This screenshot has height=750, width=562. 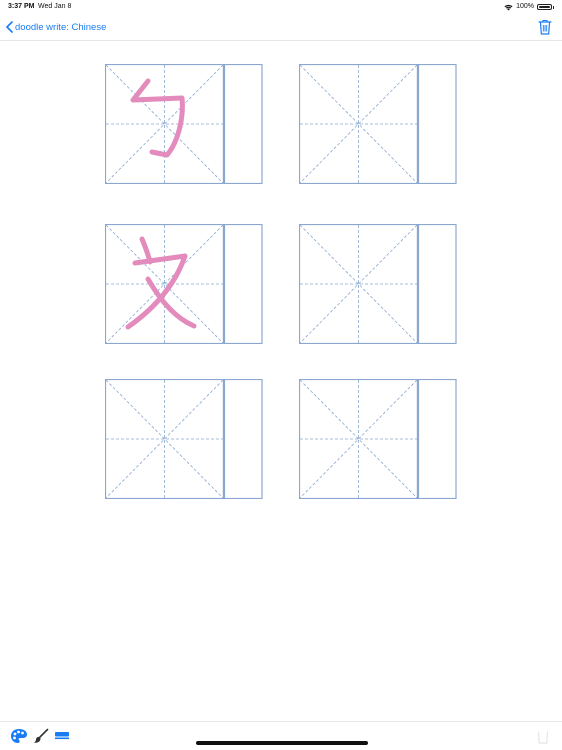 I want to click on eraser-button, so click(x=62, y=736).